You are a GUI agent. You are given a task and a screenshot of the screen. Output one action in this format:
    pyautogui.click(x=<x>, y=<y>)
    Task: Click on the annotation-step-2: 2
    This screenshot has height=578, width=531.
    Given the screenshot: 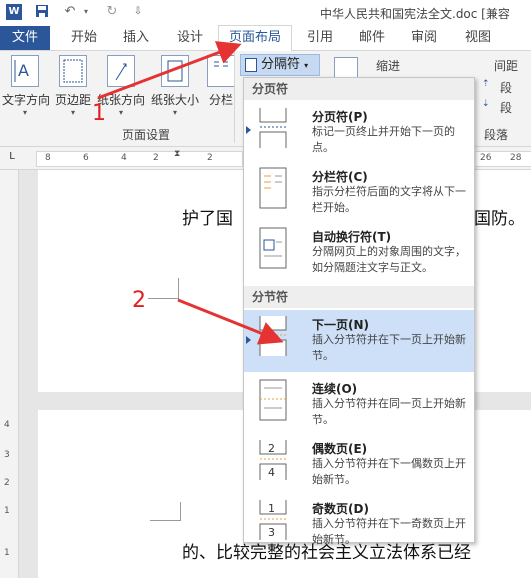 What is the action you would take?
    pyautogui.click(x=139, y=300)
    